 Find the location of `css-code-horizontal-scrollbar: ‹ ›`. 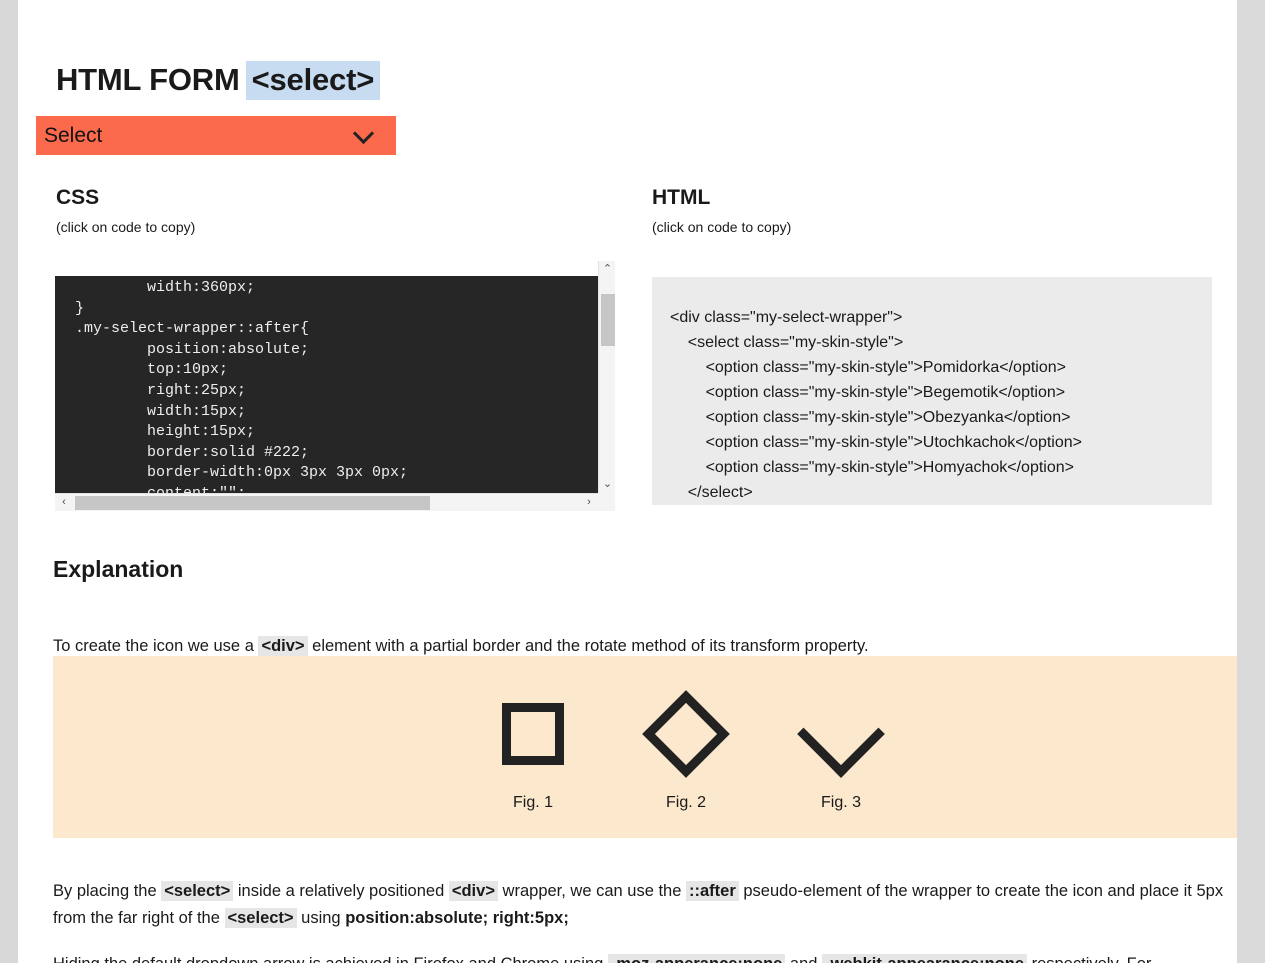

css-code-horizontal-scrollbar: ‹ › is located at coordinates (326, 502).